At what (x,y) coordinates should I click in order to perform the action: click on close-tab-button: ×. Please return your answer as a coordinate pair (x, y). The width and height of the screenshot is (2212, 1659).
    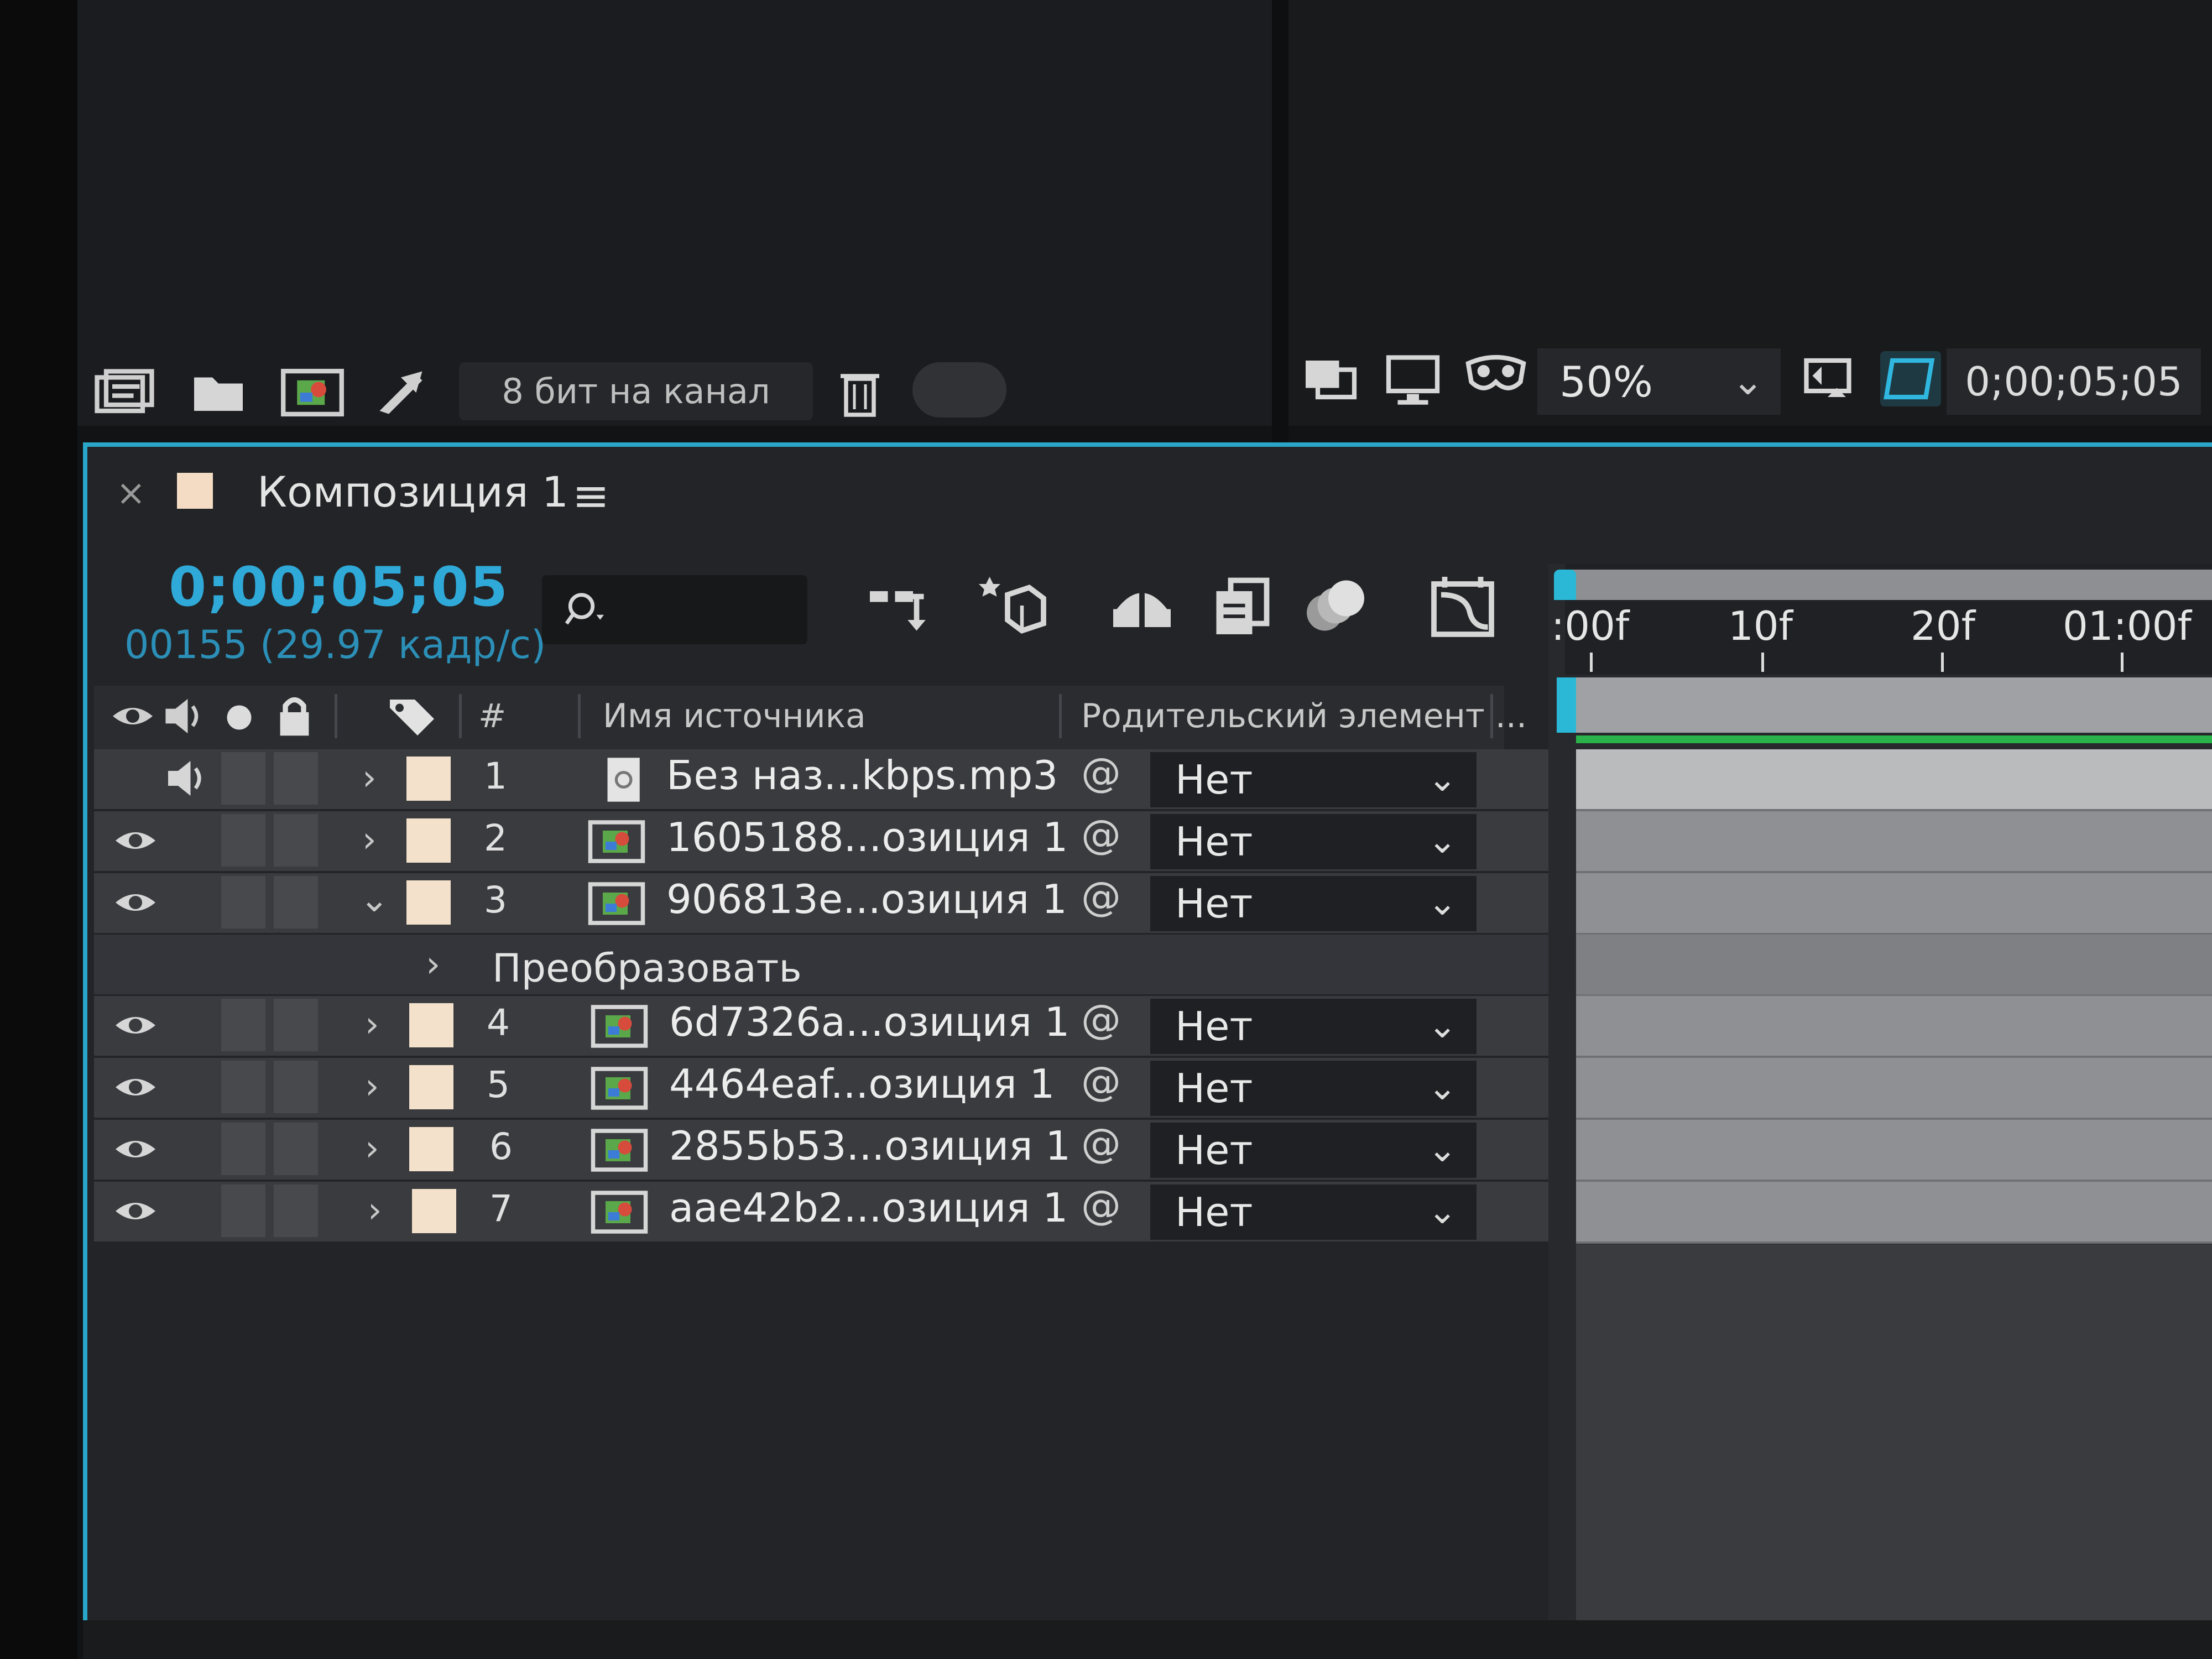
    Looking at the image, I should click on (131, 494).